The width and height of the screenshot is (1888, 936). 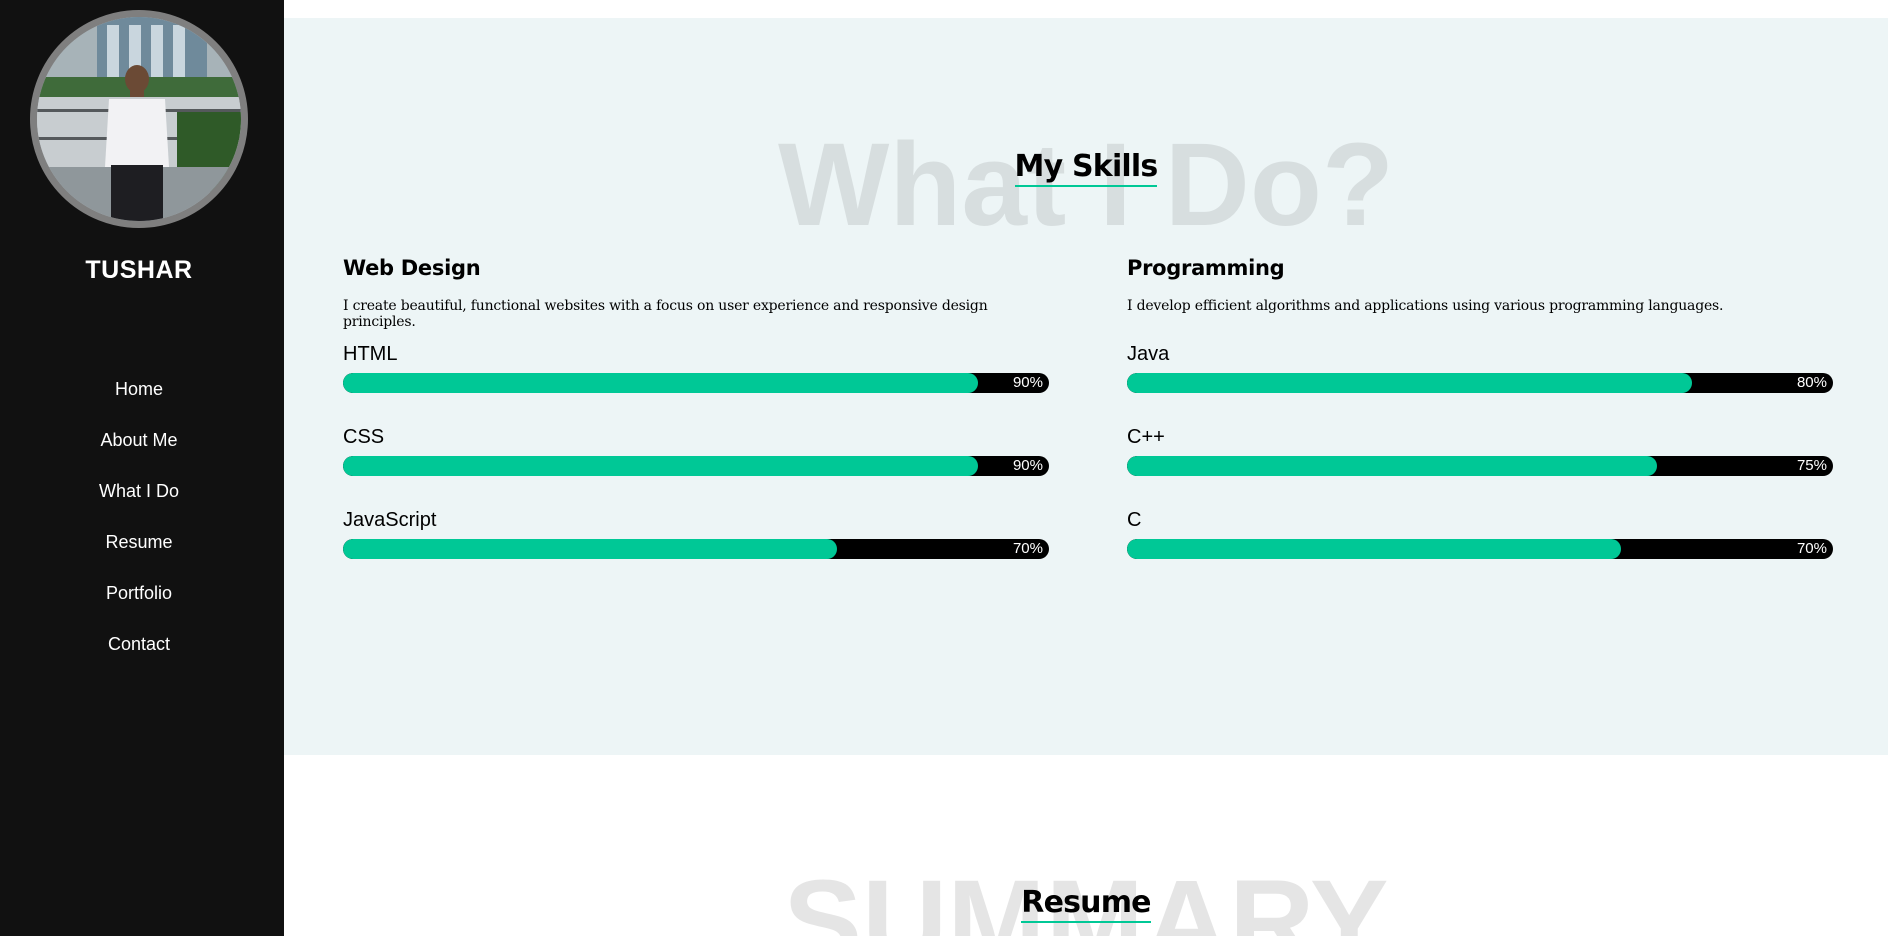 I want to click on nav-item-what-i-do: What I Do, so click(x=139, y=499).